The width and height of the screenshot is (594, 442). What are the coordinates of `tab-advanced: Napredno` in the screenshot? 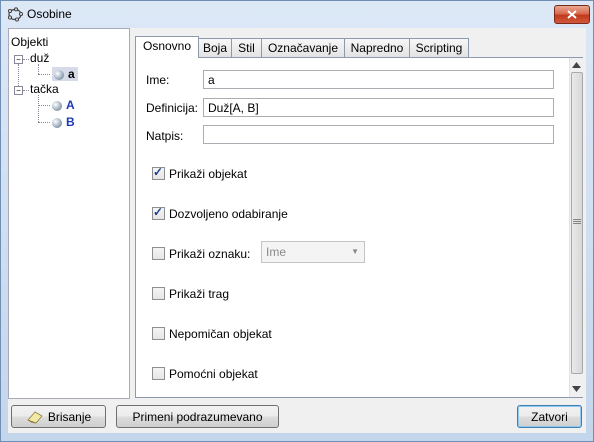 It's located at (377, 47).